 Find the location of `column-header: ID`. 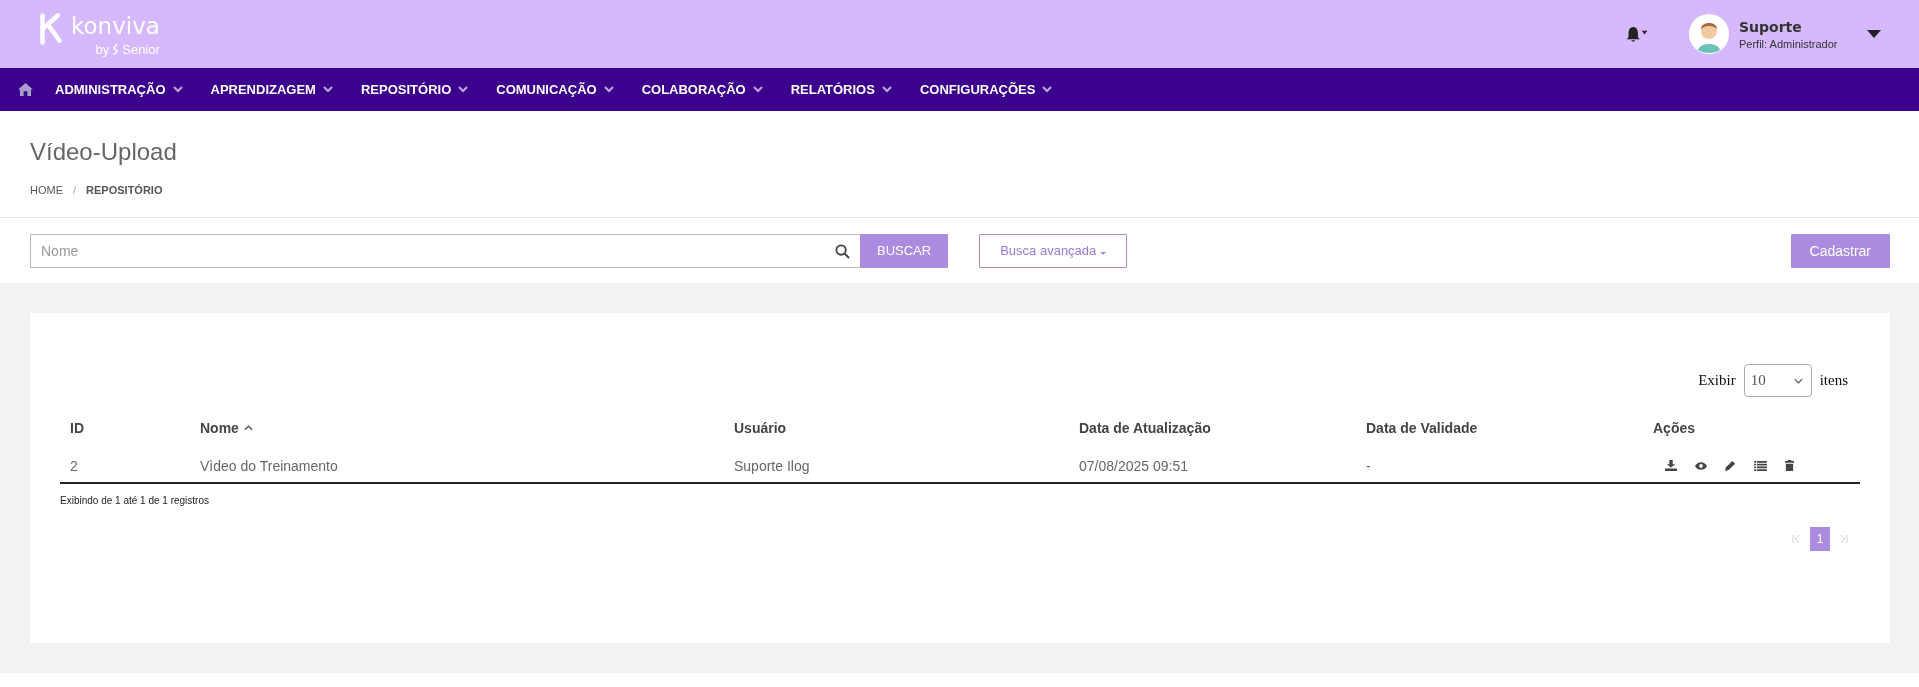

column-header: ID is located at coordinates (77, 428).